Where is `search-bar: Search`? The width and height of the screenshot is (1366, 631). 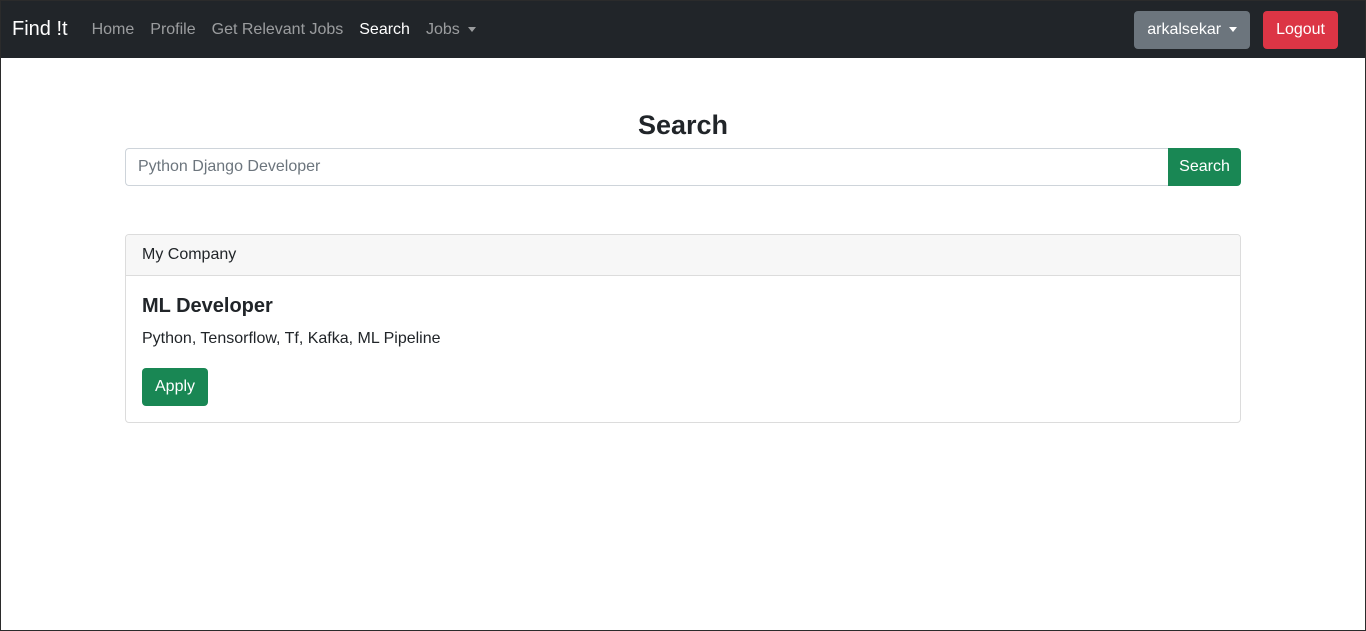
search-bar: Search is located at coordinates (683, 167).